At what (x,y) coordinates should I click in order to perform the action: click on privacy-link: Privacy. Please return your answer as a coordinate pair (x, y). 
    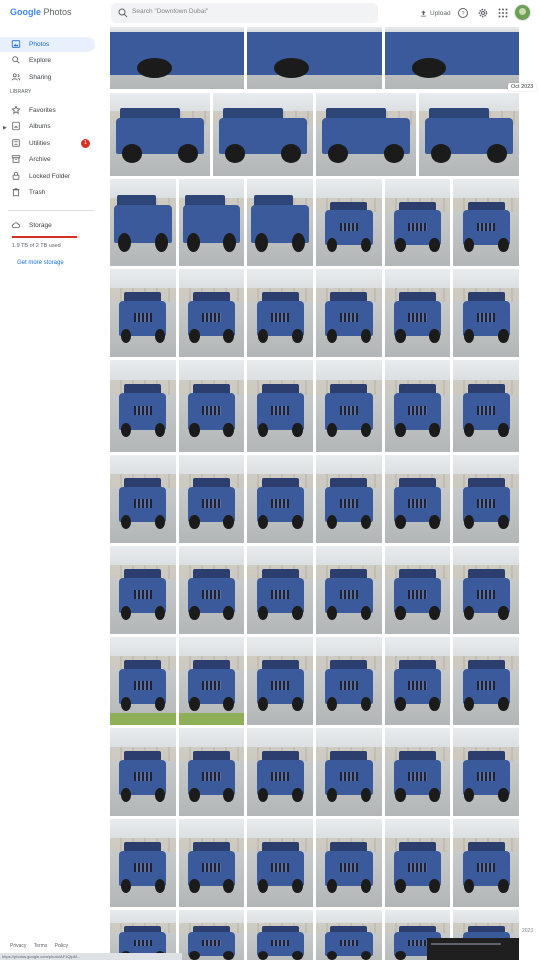
    Looking at the image, I should click on (18, 946).